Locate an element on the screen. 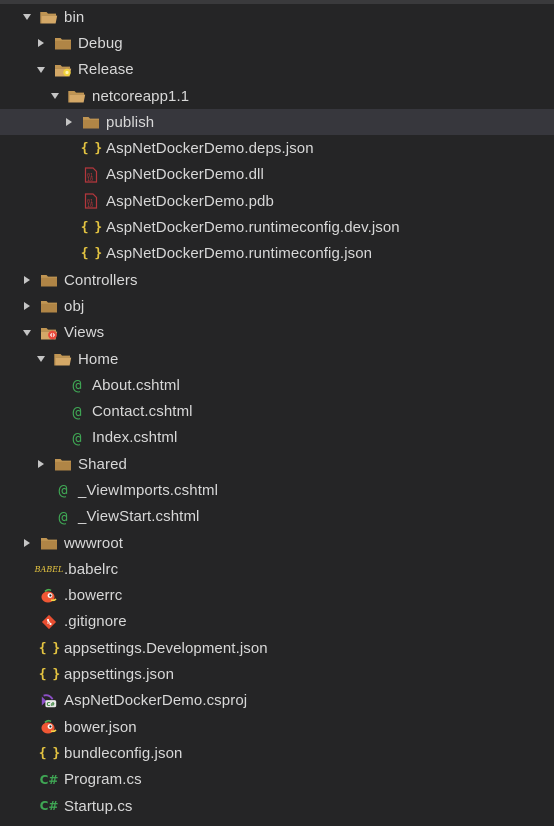 The image size is (554, 826). tree-item-label: obj is located at coordinates (74, 306).